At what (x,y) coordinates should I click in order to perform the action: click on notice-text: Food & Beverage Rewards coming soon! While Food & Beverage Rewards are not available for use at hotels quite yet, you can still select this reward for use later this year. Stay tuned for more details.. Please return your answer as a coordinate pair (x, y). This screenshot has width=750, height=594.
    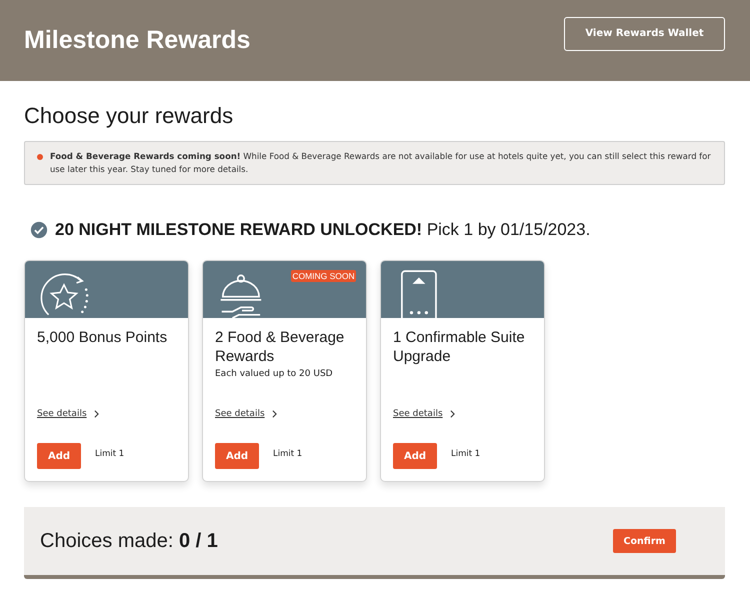
    Looking at the image, I should click on (381, 163).